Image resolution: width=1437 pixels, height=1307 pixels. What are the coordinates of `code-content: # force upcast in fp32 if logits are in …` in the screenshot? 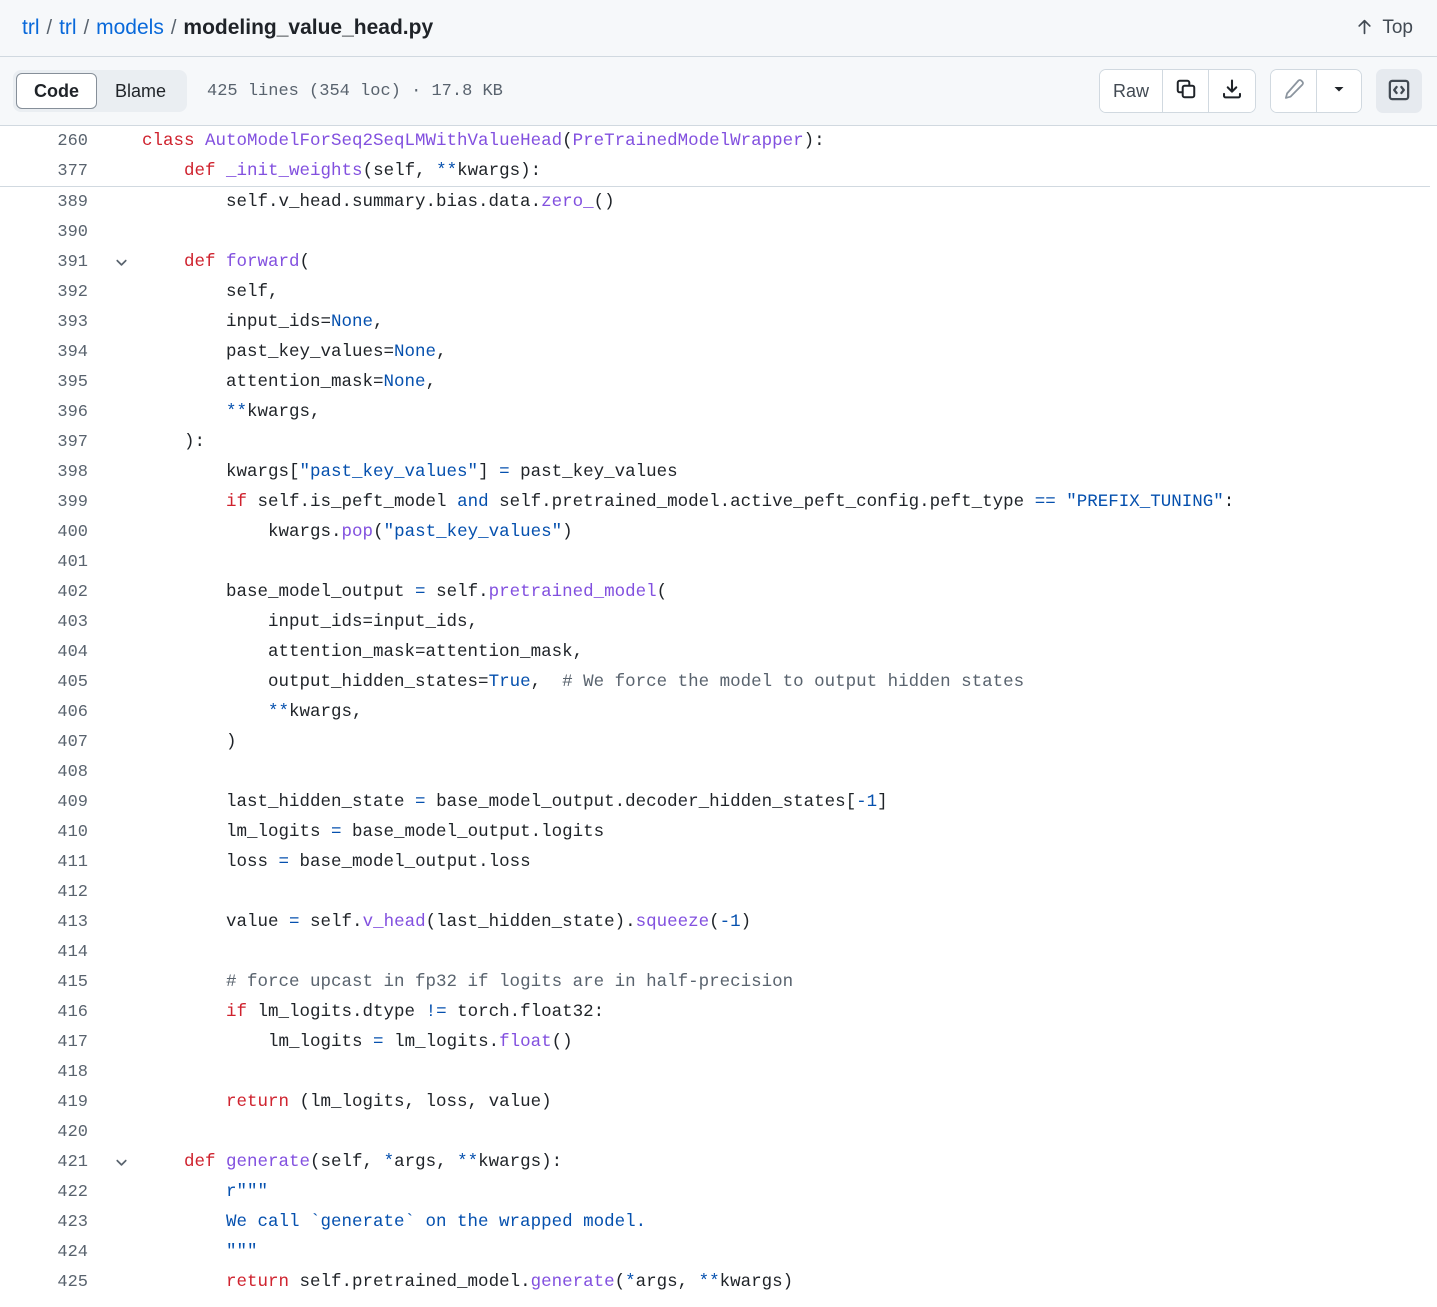 It's located at (786, 982).